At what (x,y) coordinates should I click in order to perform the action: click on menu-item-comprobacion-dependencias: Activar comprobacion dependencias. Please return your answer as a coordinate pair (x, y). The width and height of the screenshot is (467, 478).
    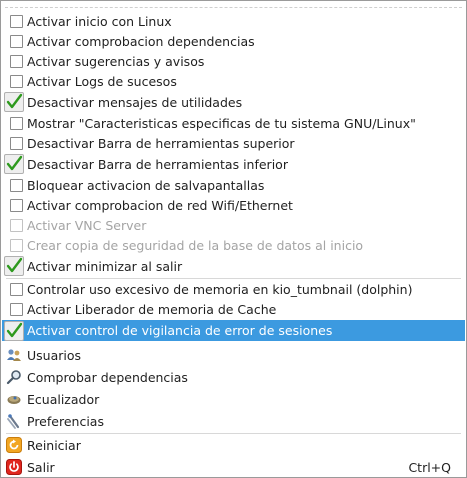
    Looking at the image, I should click on (233, 41).